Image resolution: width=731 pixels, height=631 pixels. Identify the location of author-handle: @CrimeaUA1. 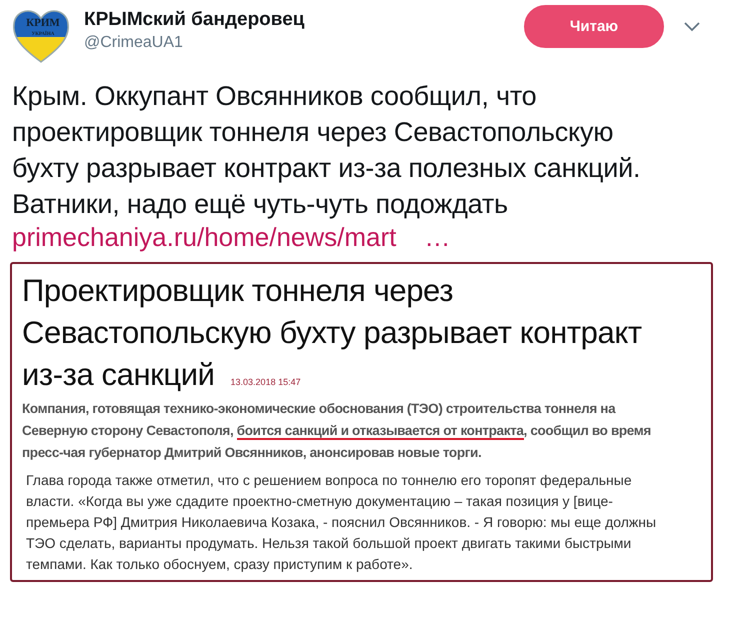
(304, 43).